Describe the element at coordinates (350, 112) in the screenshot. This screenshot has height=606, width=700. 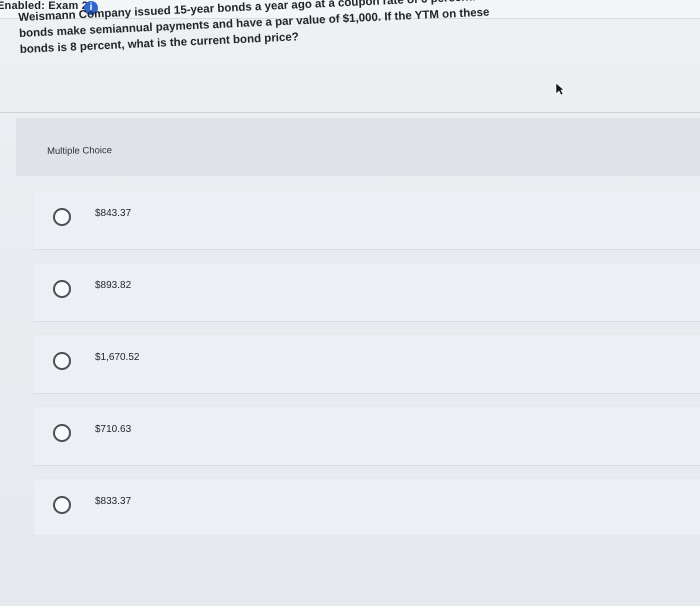
I see `section-divider` at that location.